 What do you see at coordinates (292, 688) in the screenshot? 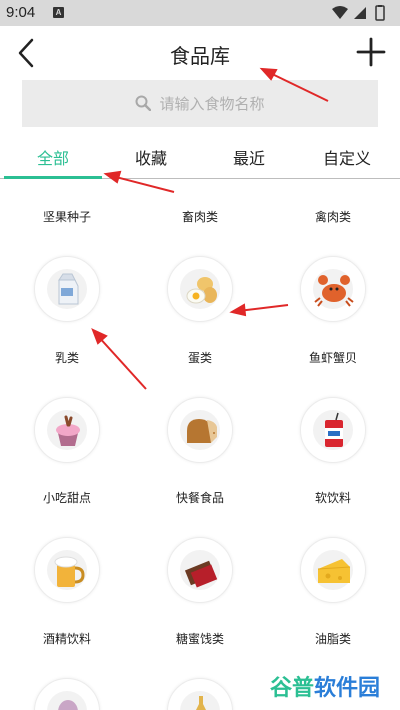
I see `watermark-text: 谷普` at bounding box center [292, 688].